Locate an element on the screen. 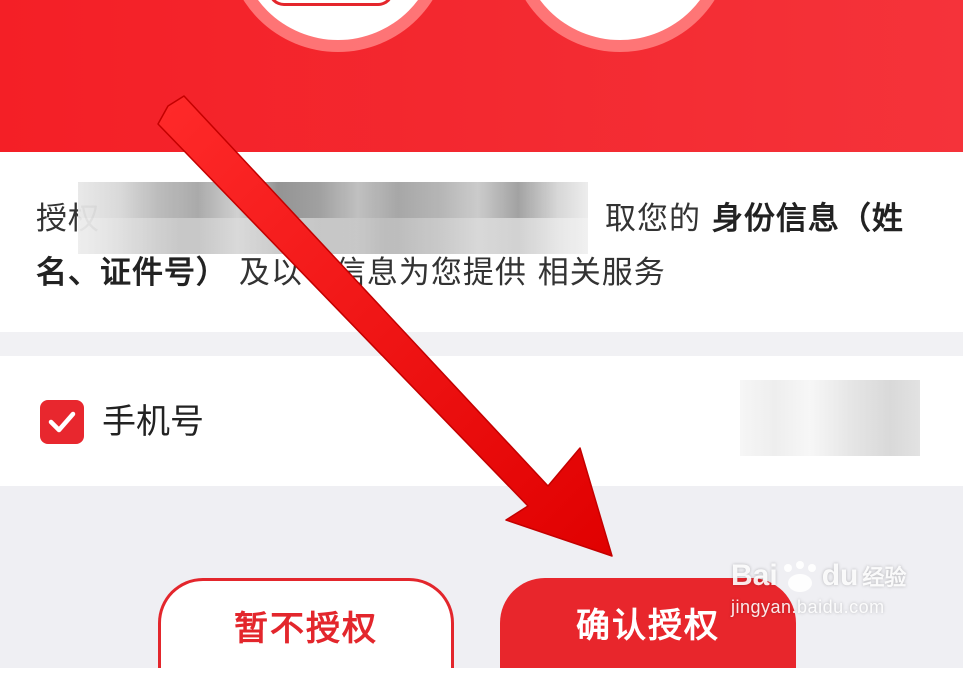  pixelated-redaction is located at coordinates (333, 218).